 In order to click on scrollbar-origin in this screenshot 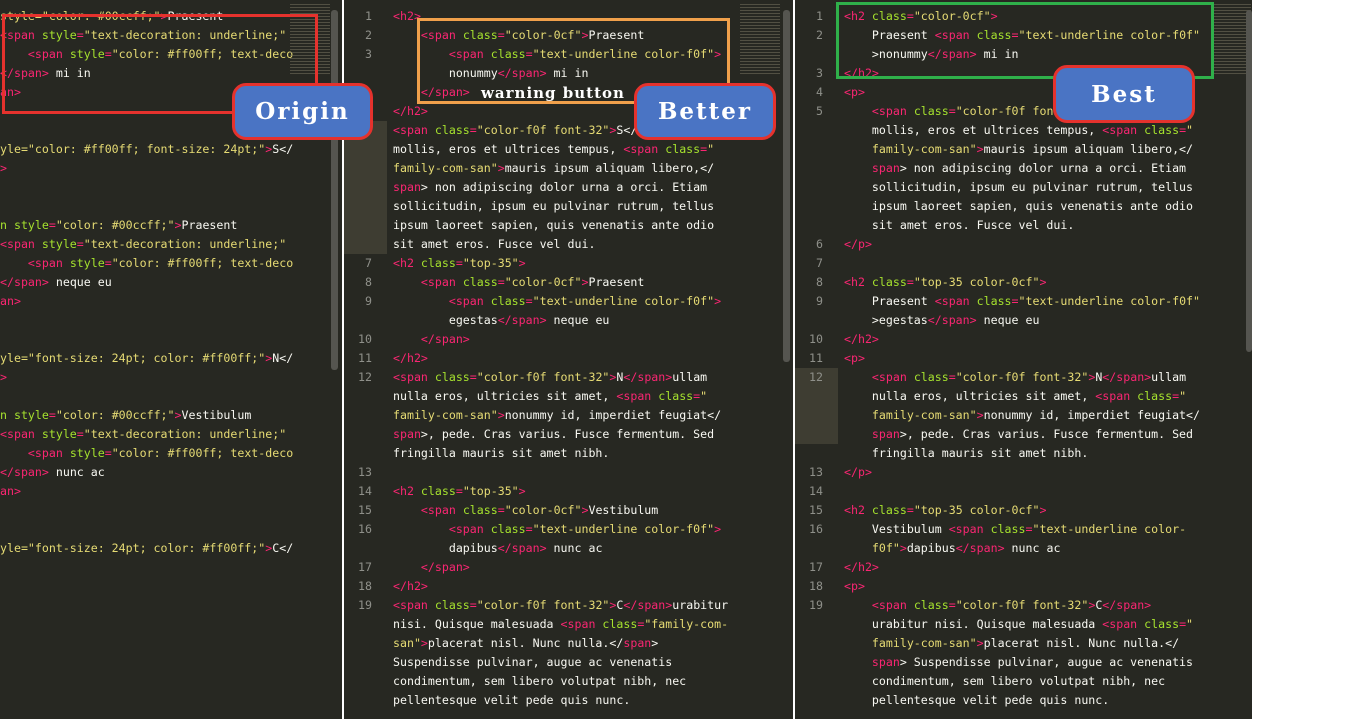, I will do `click(334, 190)`.